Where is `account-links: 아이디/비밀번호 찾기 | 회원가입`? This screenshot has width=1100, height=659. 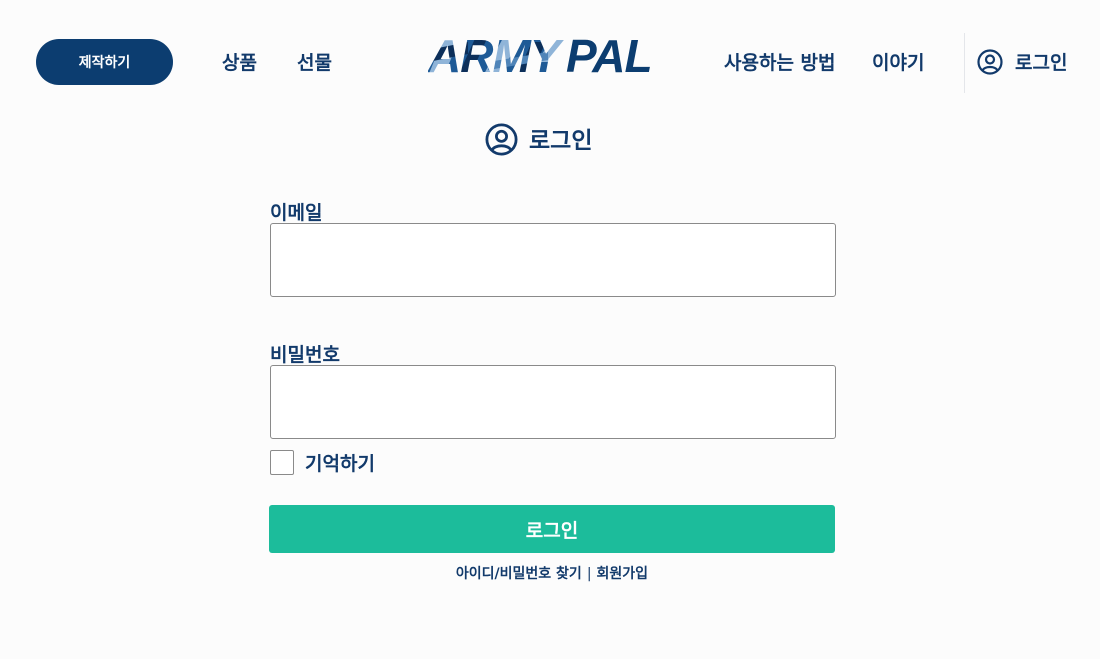 account-links: 아이디/비밀번호 찾기 | 회원가입 is located at coordinates (550, 573).